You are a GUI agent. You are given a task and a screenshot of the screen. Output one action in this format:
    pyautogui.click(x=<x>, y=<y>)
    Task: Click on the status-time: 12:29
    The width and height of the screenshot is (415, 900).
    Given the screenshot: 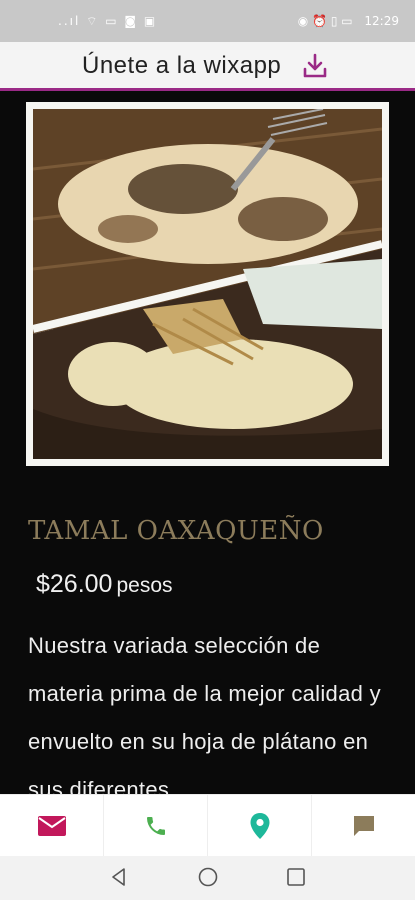 What is the action you would take?
    pyautogui.click(x=381, y=21)
    